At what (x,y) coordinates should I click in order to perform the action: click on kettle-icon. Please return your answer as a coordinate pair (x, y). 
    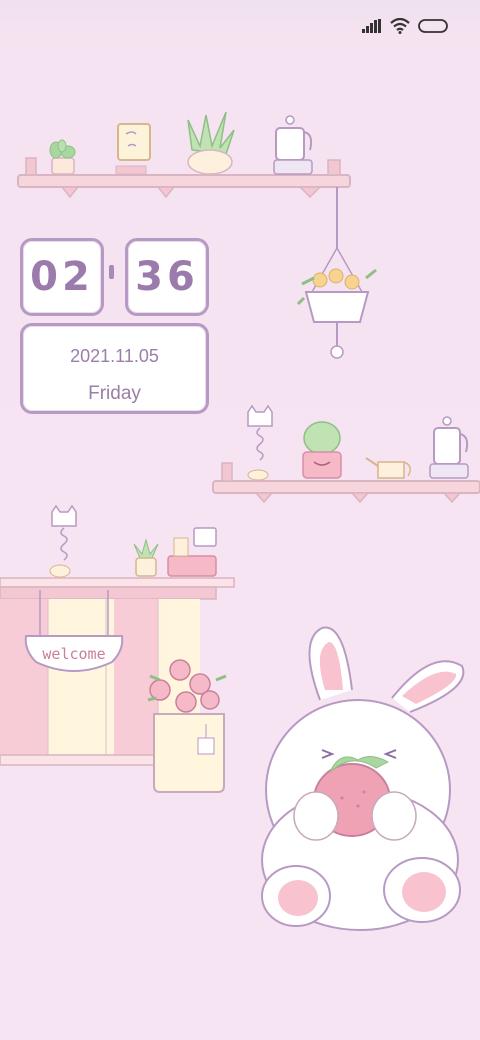
    Looking at the image, I should click on (449, 447).